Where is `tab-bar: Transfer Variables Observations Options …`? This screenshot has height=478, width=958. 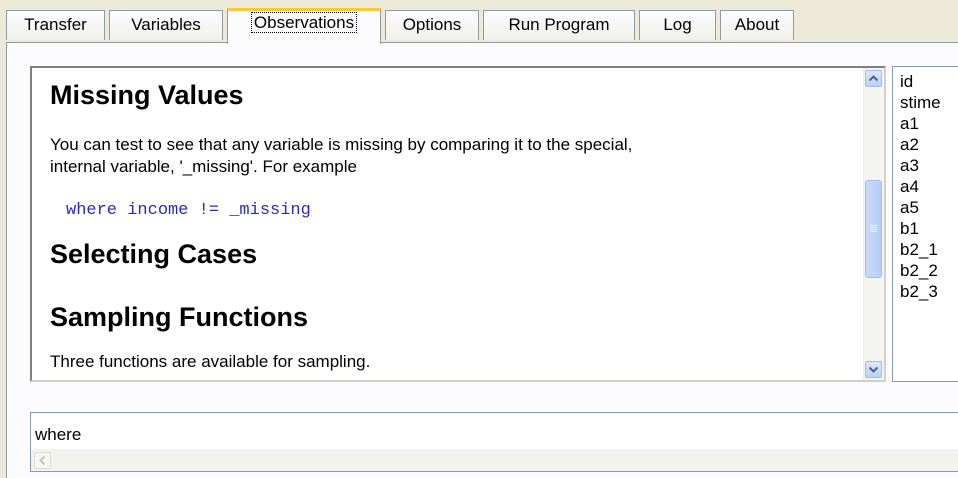 tab-bar: Transfer Variables Observations Options … is located at coordinates (482, 26).